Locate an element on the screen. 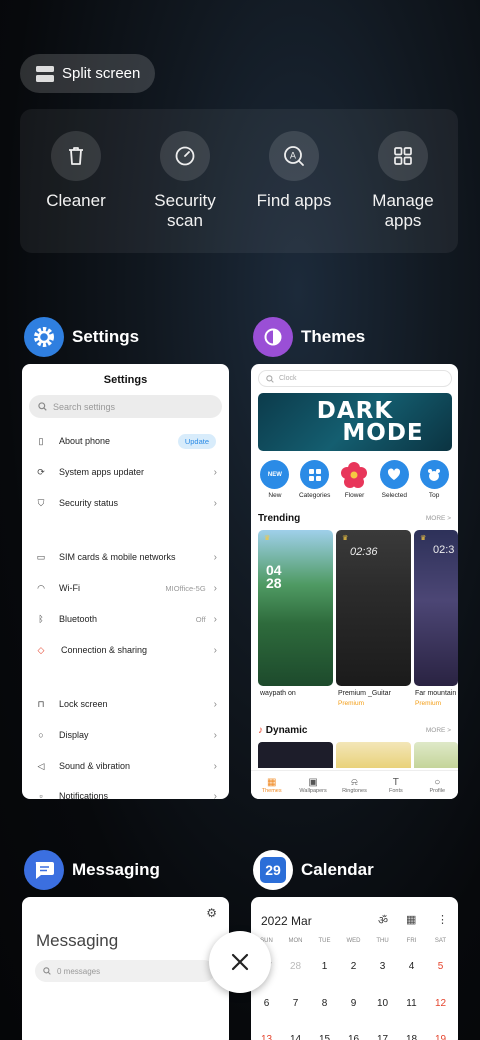 This screenshot has height=1040, width=480. settings-row-bluetooth: ᛒ Bluetooth Off › is located at coordinates (125, 619).